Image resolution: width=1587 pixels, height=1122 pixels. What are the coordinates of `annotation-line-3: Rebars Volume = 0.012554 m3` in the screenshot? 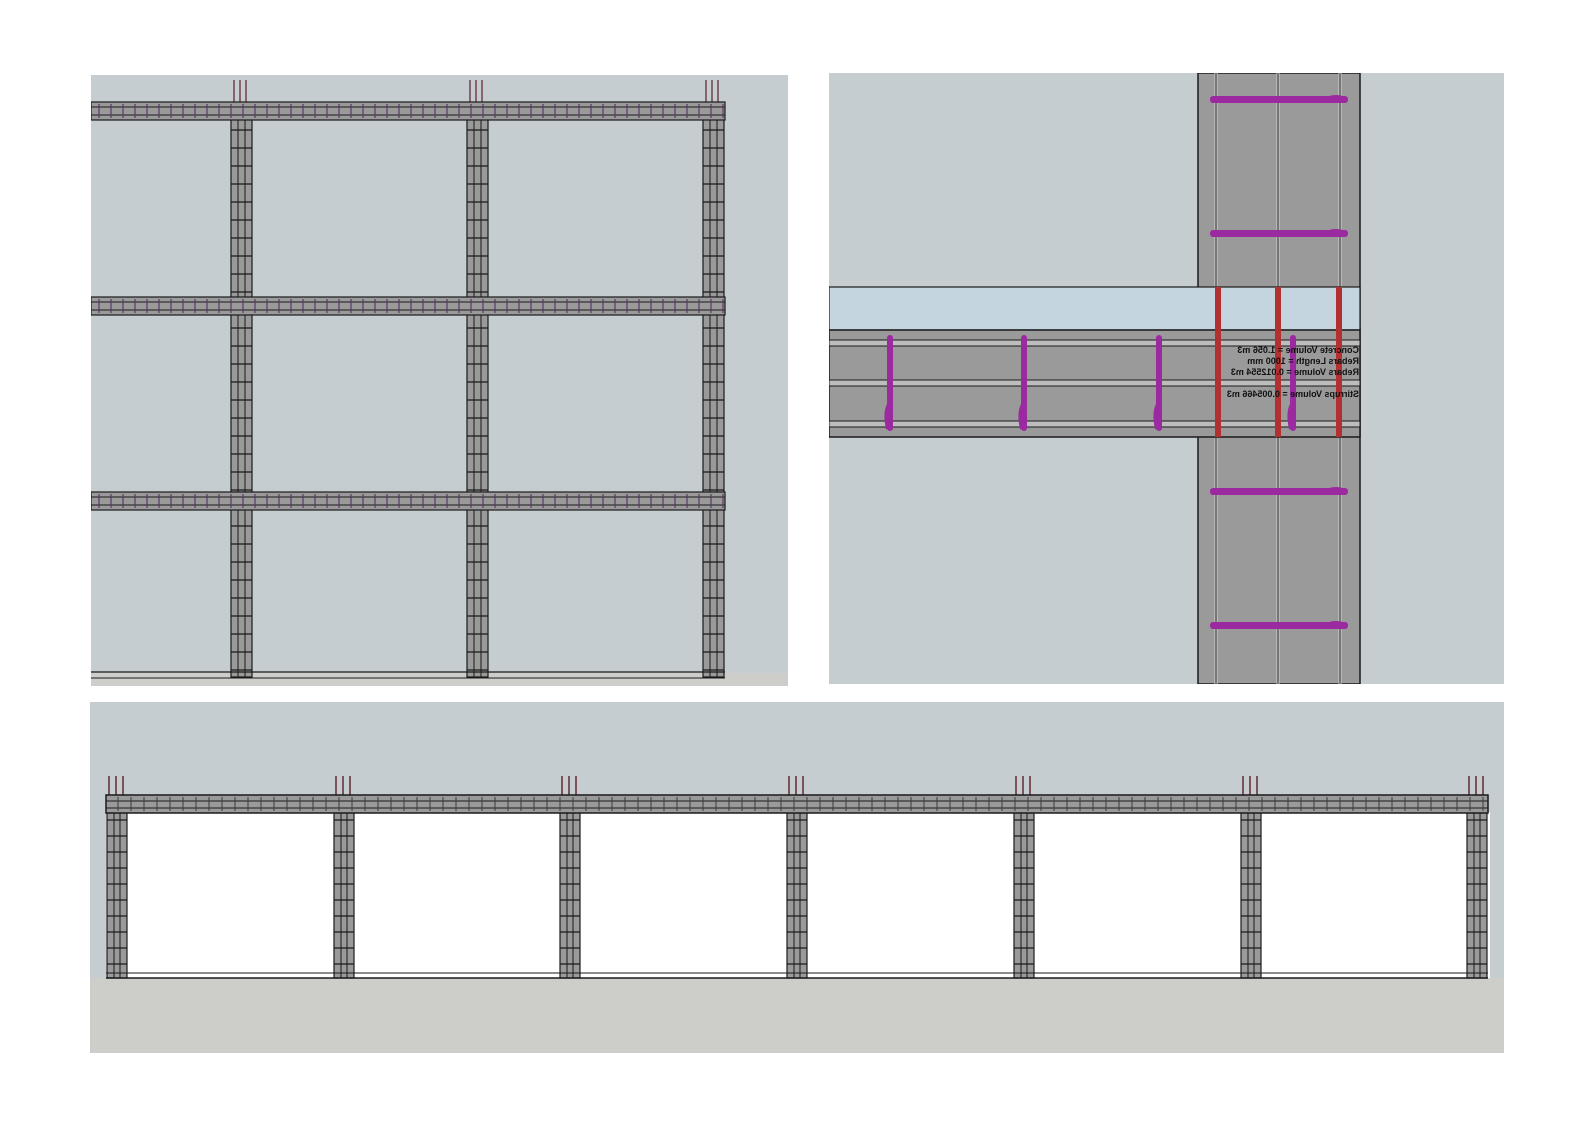 It's located at (1295, 372).